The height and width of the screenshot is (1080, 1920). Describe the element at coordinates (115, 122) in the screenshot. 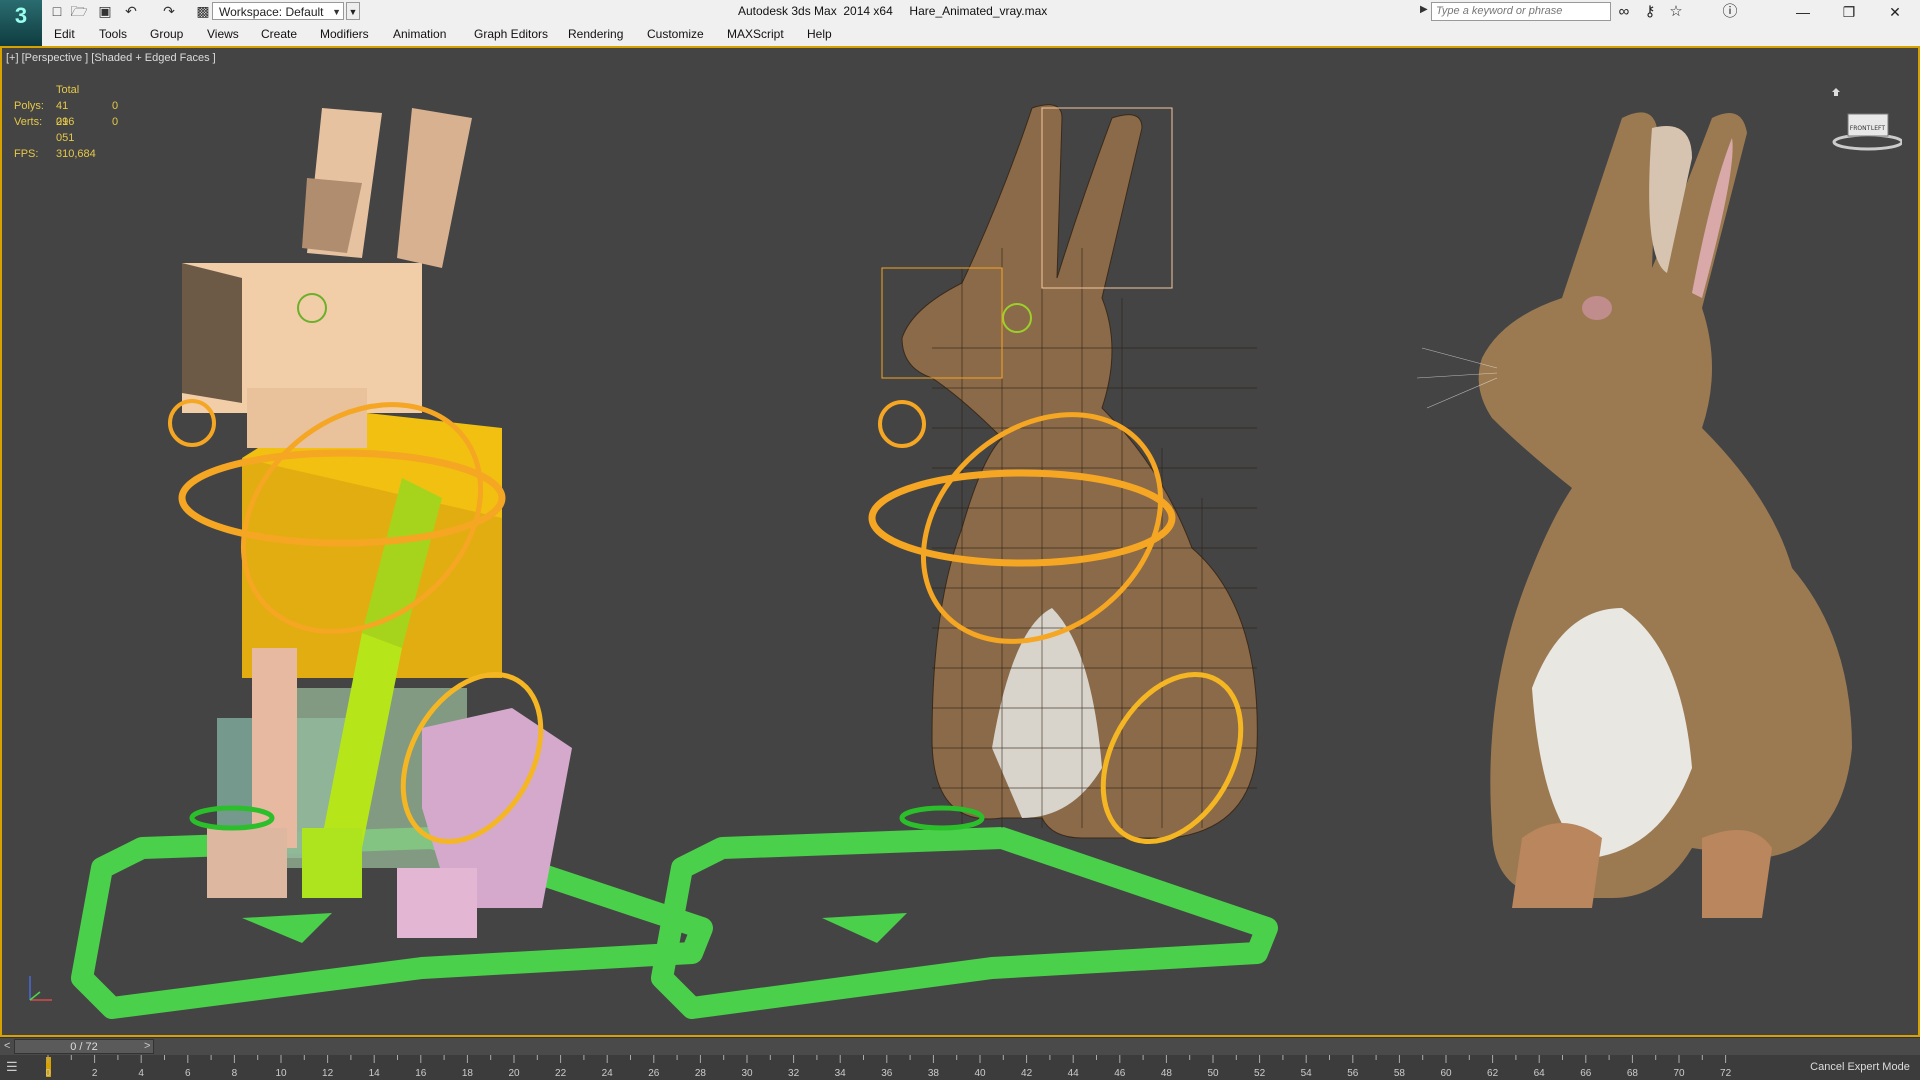

I see `verts-selected: 0` at that location.